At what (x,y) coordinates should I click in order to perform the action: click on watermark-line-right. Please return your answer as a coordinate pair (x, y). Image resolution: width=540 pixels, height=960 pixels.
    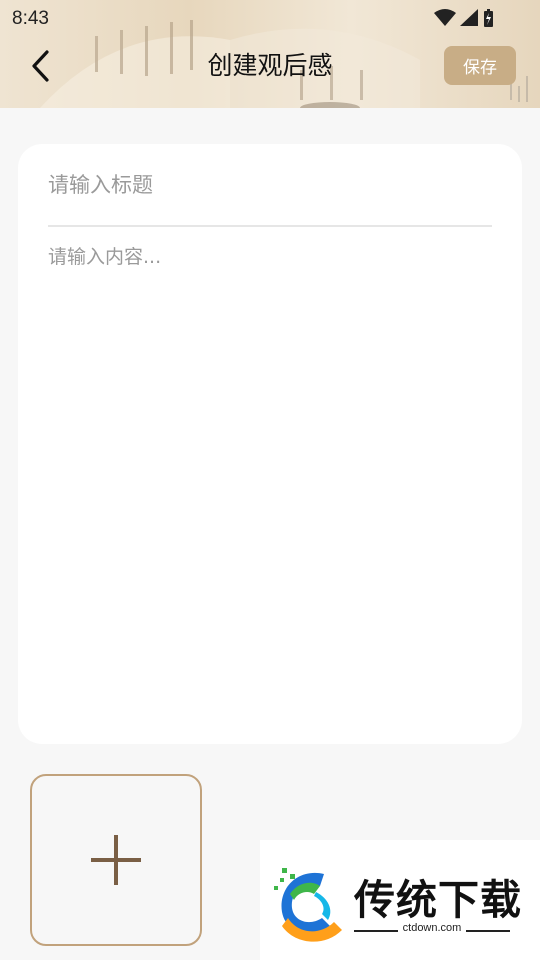
    Looking at the image, I should click on (488, 931).